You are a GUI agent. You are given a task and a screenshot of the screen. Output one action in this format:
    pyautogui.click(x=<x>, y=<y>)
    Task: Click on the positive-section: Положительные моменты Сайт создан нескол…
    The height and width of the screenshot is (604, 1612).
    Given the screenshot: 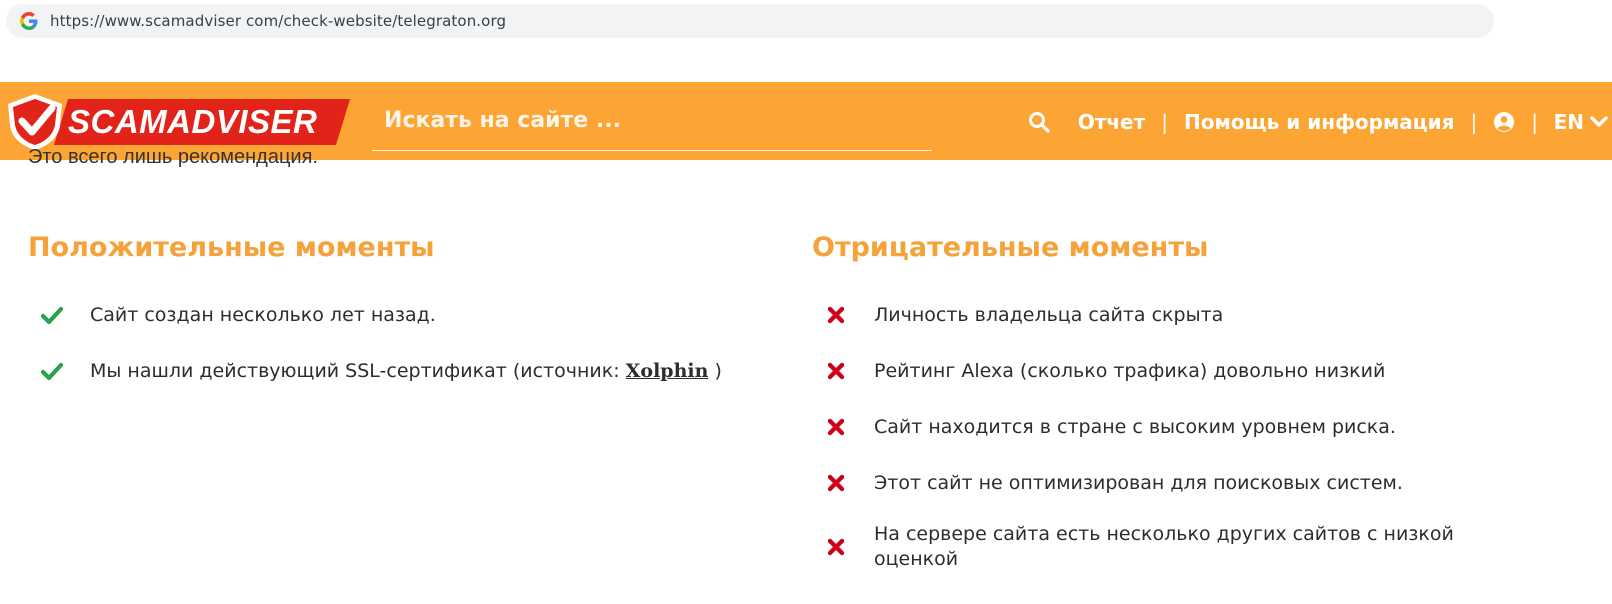 What is the action you would take?
    pyautogui.click(x=408, y=317)
    